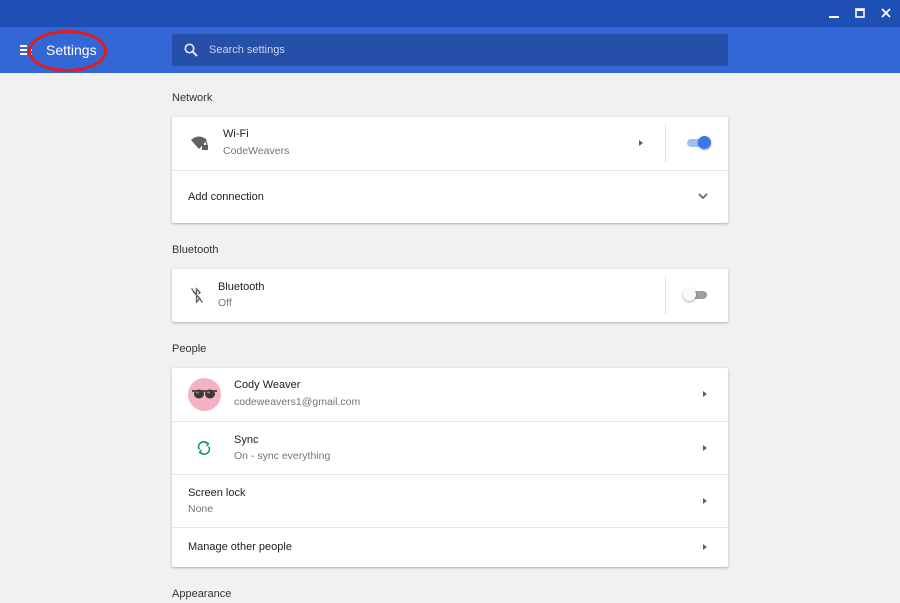 The height and width of the screenshot is (603, 900). Describe the element at coordinates (450, 394) in the screenshot. I see `account-row: Cody Weaver codeweavers1@gmail.com` at that location.